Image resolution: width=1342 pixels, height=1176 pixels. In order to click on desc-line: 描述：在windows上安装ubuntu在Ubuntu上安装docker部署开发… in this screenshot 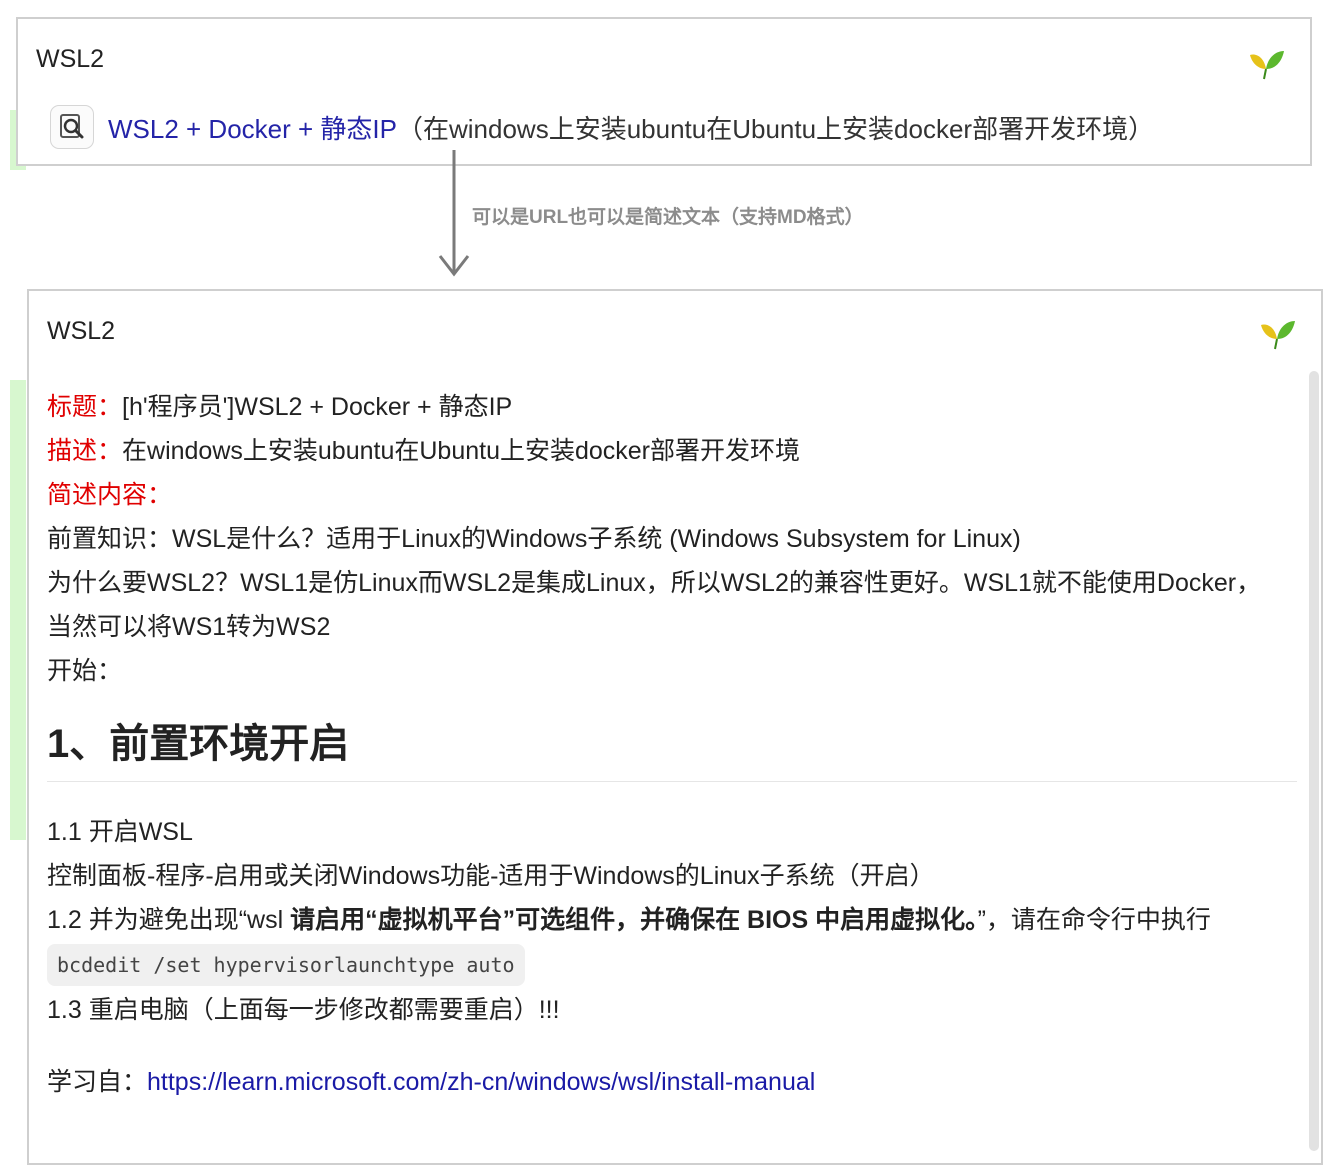, I will do `click(672, 451)`.